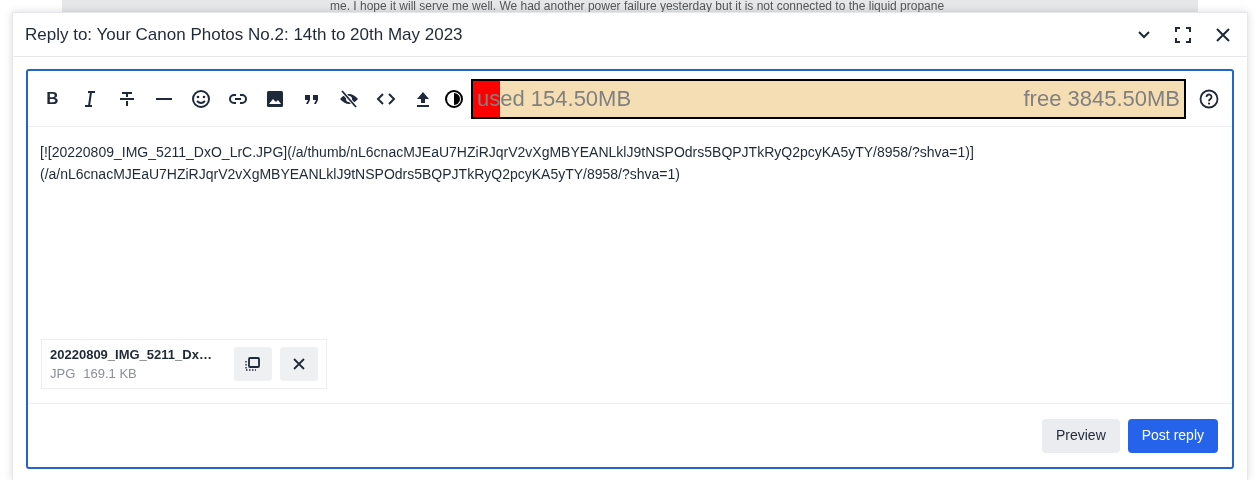  I want to click on file-type: JPG, so click(63, 374).